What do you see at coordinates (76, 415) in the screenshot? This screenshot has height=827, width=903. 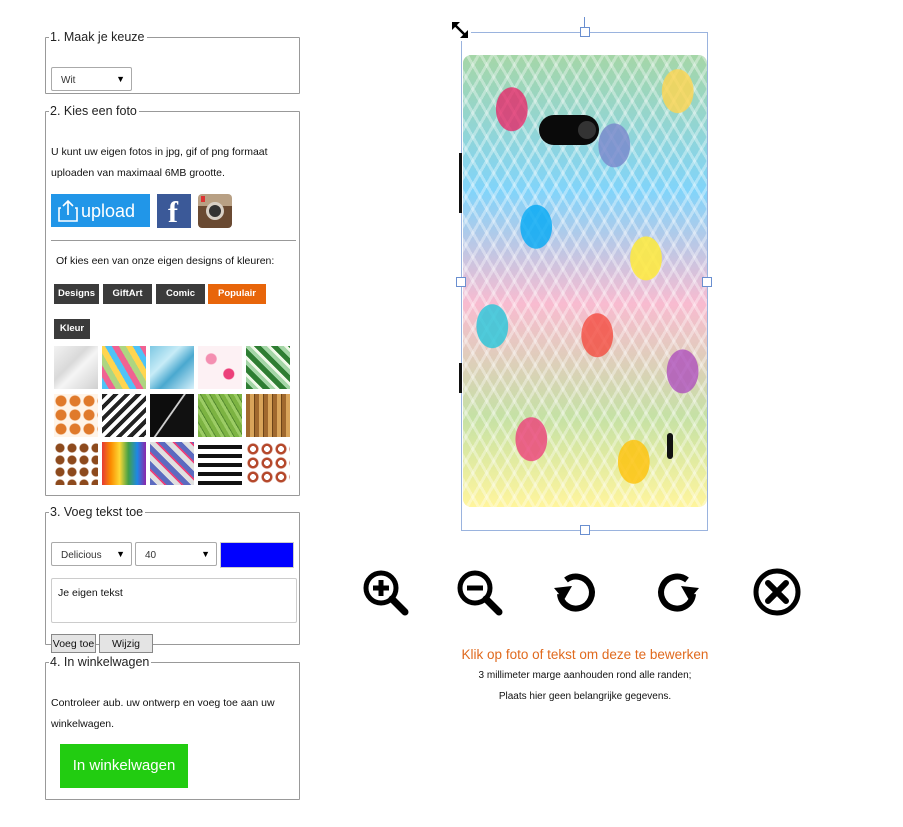 I see `design-thumb-foxes` at bounding box center [76, 415].